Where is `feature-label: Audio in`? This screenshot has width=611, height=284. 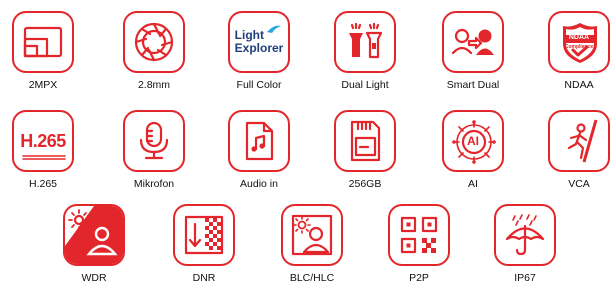 feature-label: Audio in is located at coordinates (259, 184).